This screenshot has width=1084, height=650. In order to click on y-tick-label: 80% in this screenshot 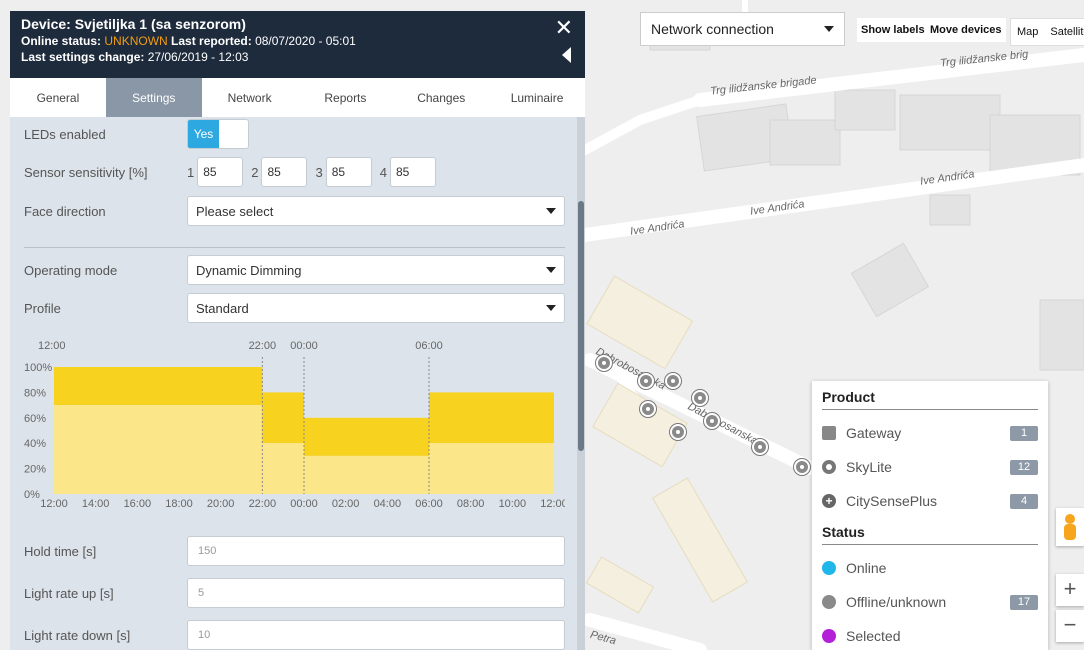, I will do `click(35, 393)`.